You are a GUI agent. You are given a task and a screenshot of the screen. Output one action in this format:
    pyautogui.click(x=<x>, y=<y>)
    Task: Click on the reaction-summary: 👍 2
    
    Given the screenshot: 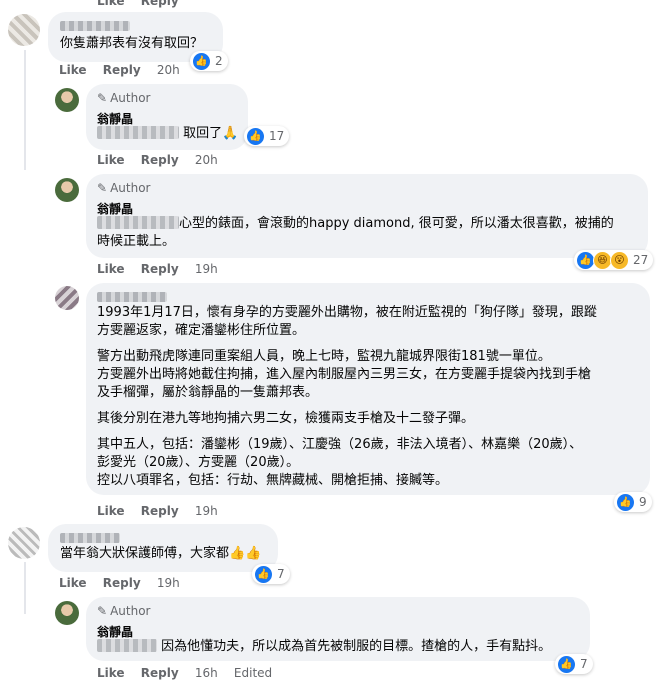 What is the action you would take?
    pyautogui.click(x=209, y=61)
    